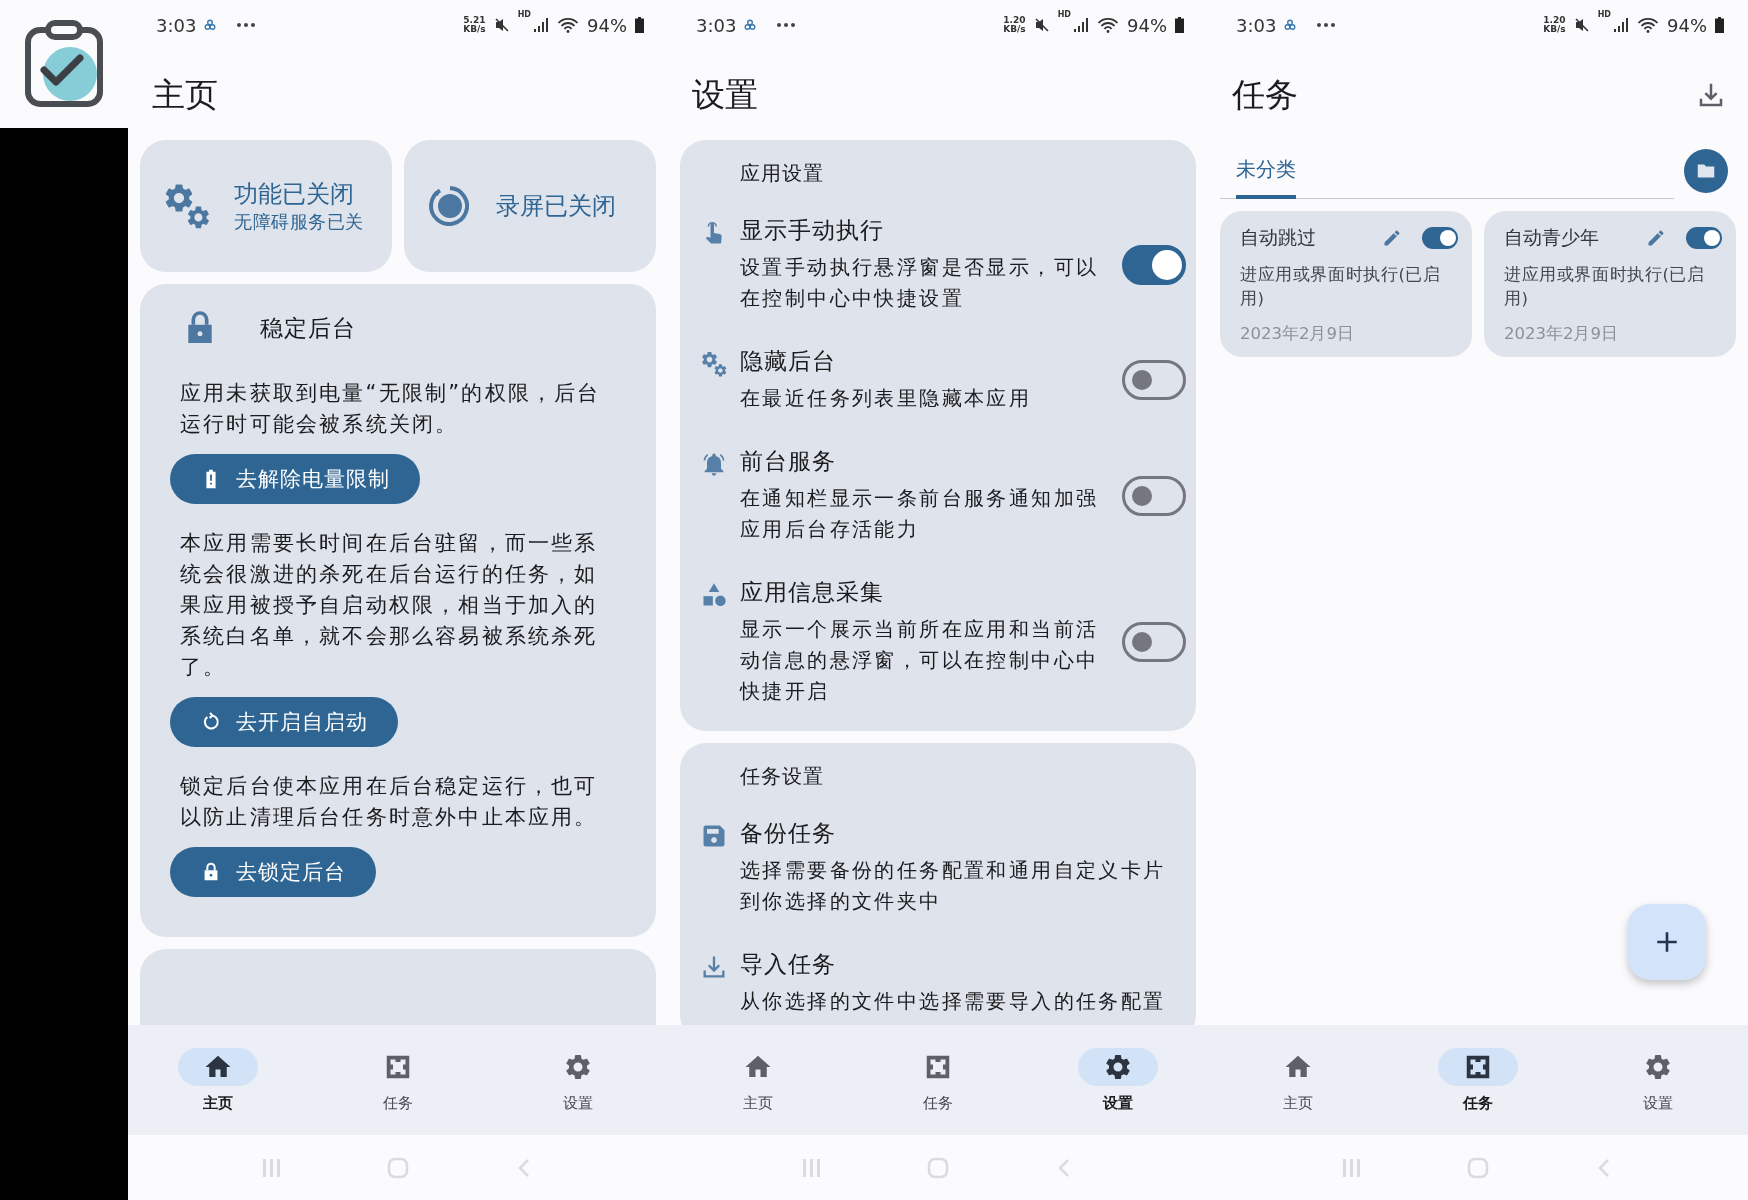  Describe the element at coordinates (788, 361) in the screenshot. I see `setting-title: 隐藏后台` at that location.